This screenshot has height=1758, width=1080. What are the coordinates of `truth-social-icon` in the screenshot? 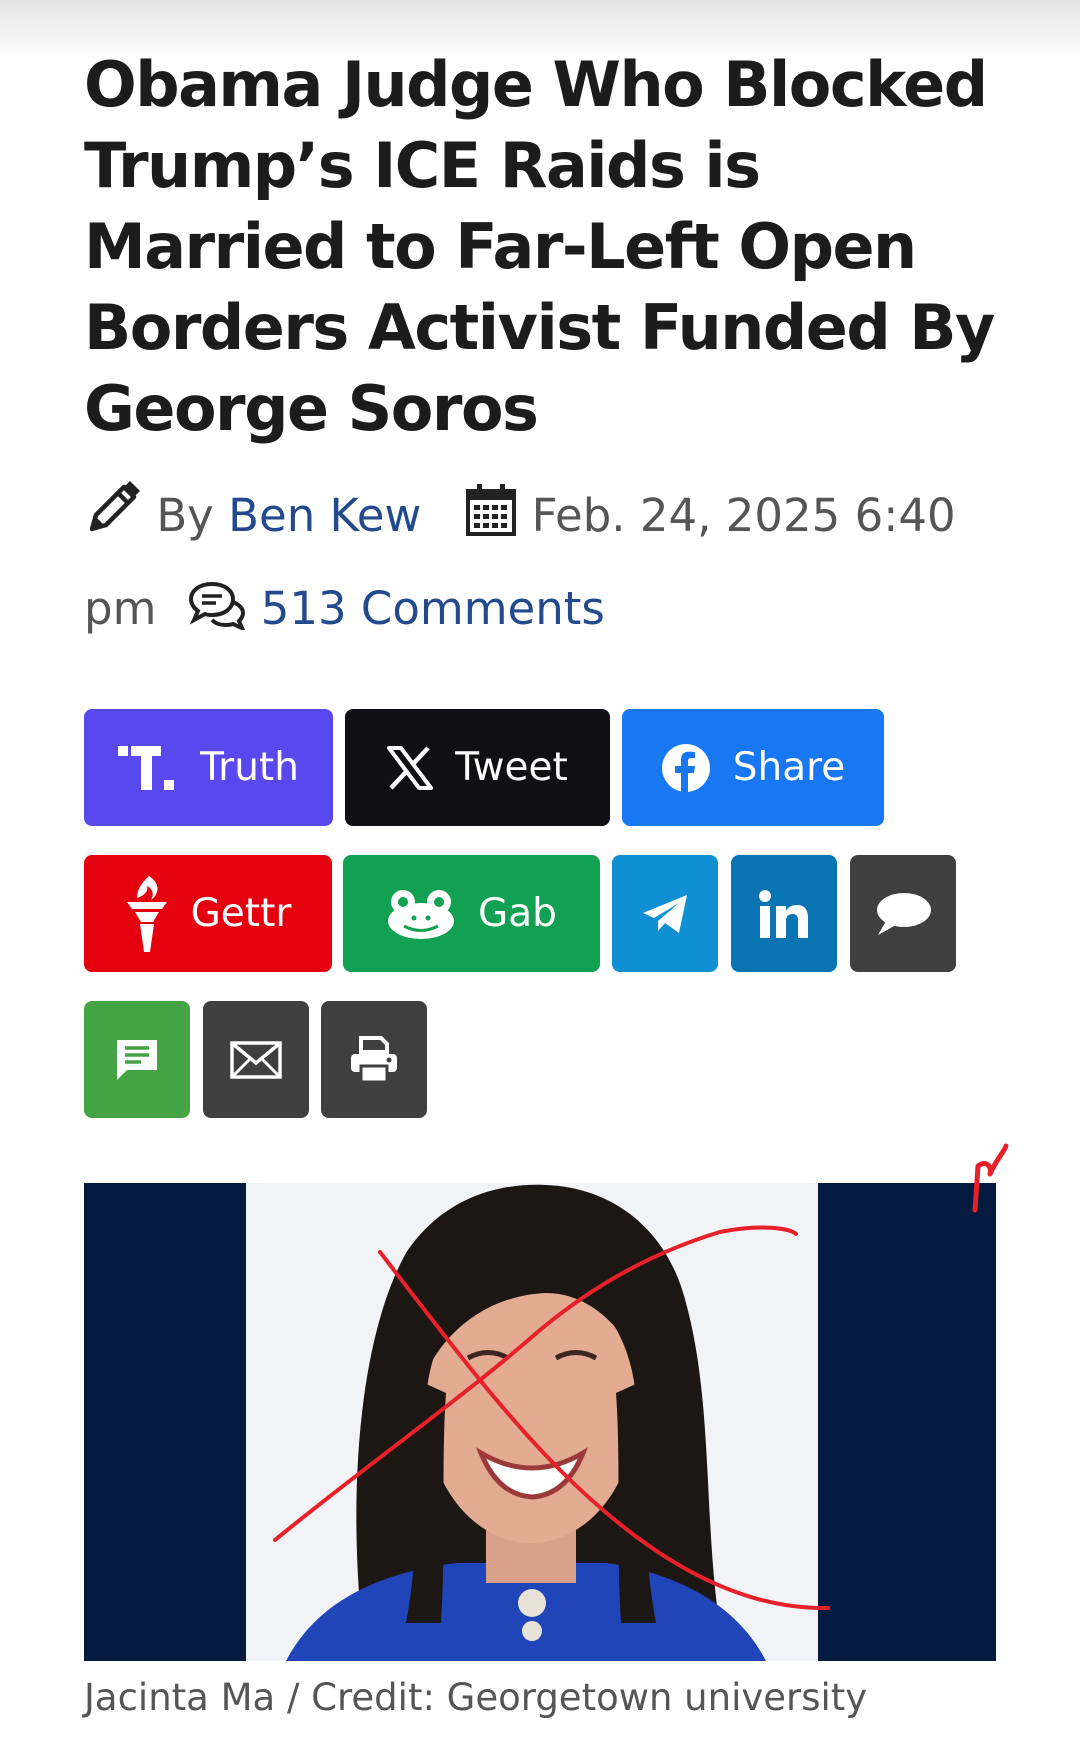 It's located at (148, 768).